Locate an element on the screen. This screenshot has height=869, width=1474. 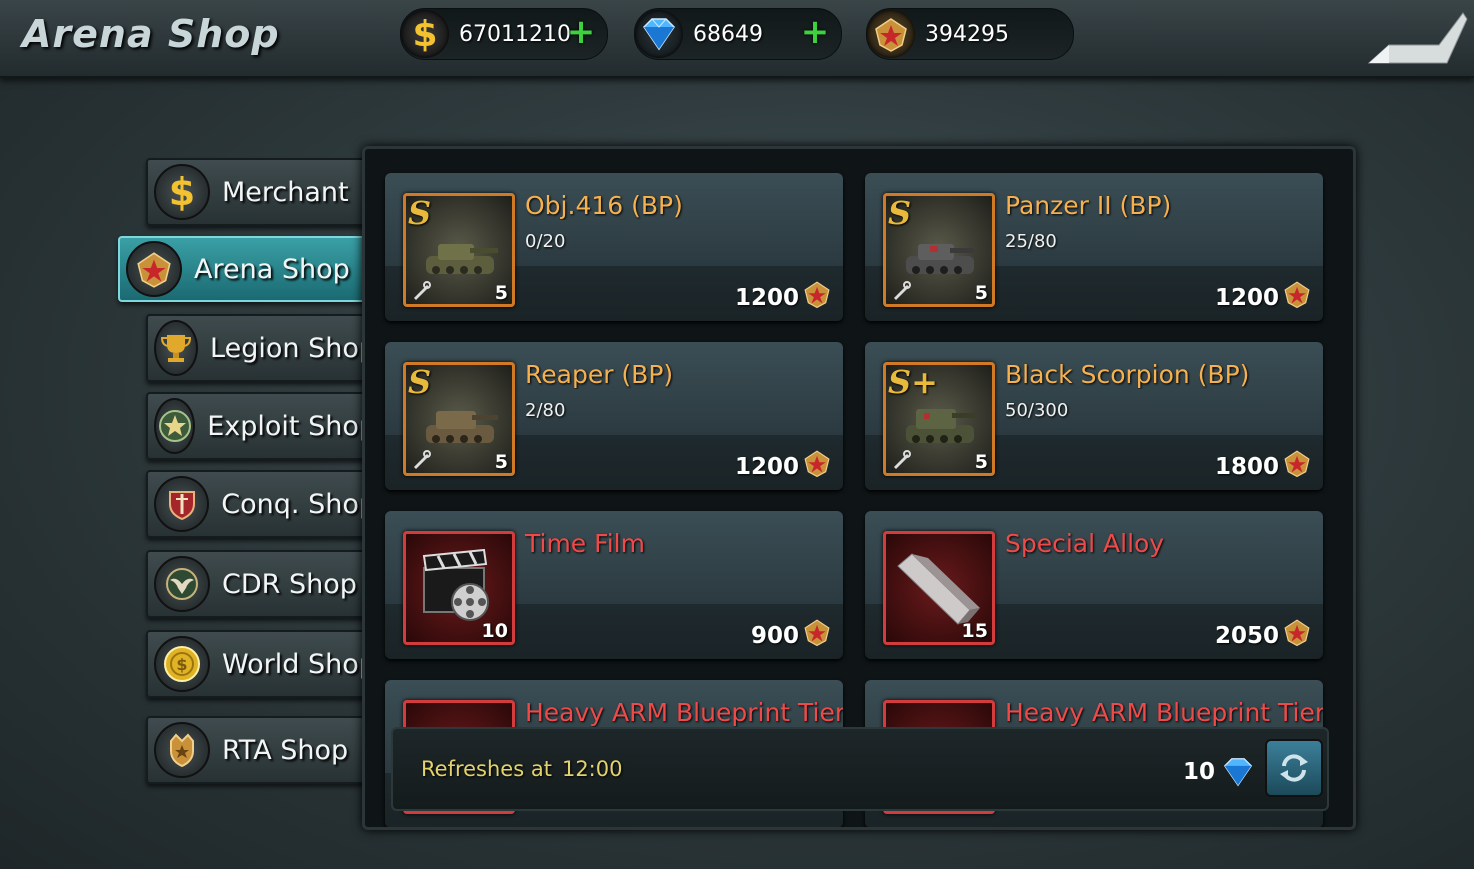
sidebar-item-label: World Shop is located at coordinates (299, 664).